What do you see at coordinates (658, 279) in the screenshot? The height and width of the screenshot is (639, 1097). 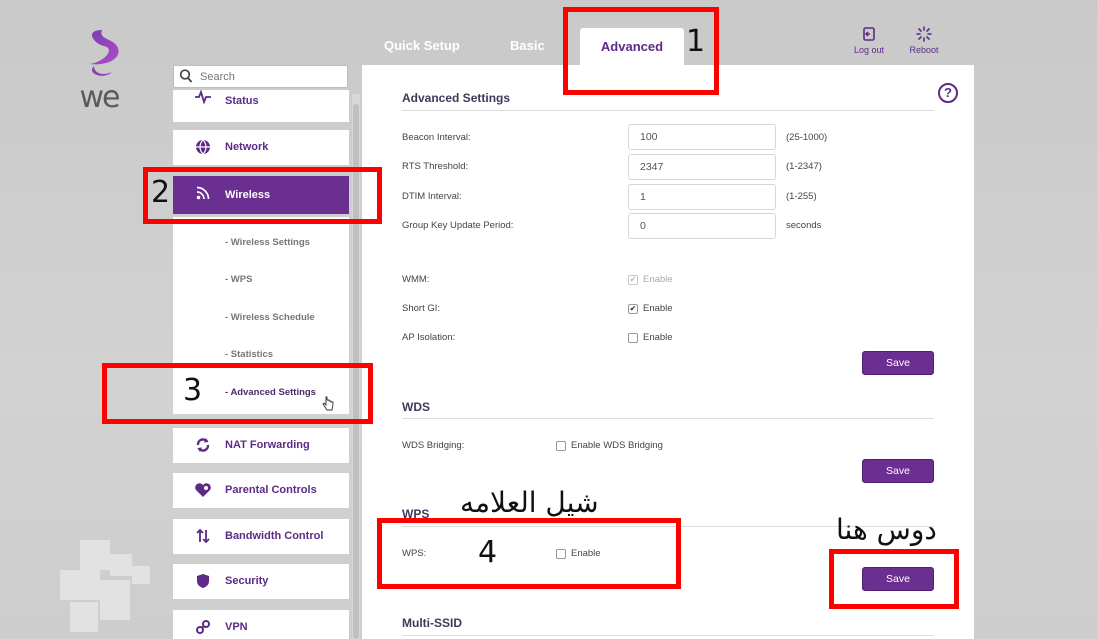 I see `wmm-enable-label: Enable` at bounding box center [658, 279].